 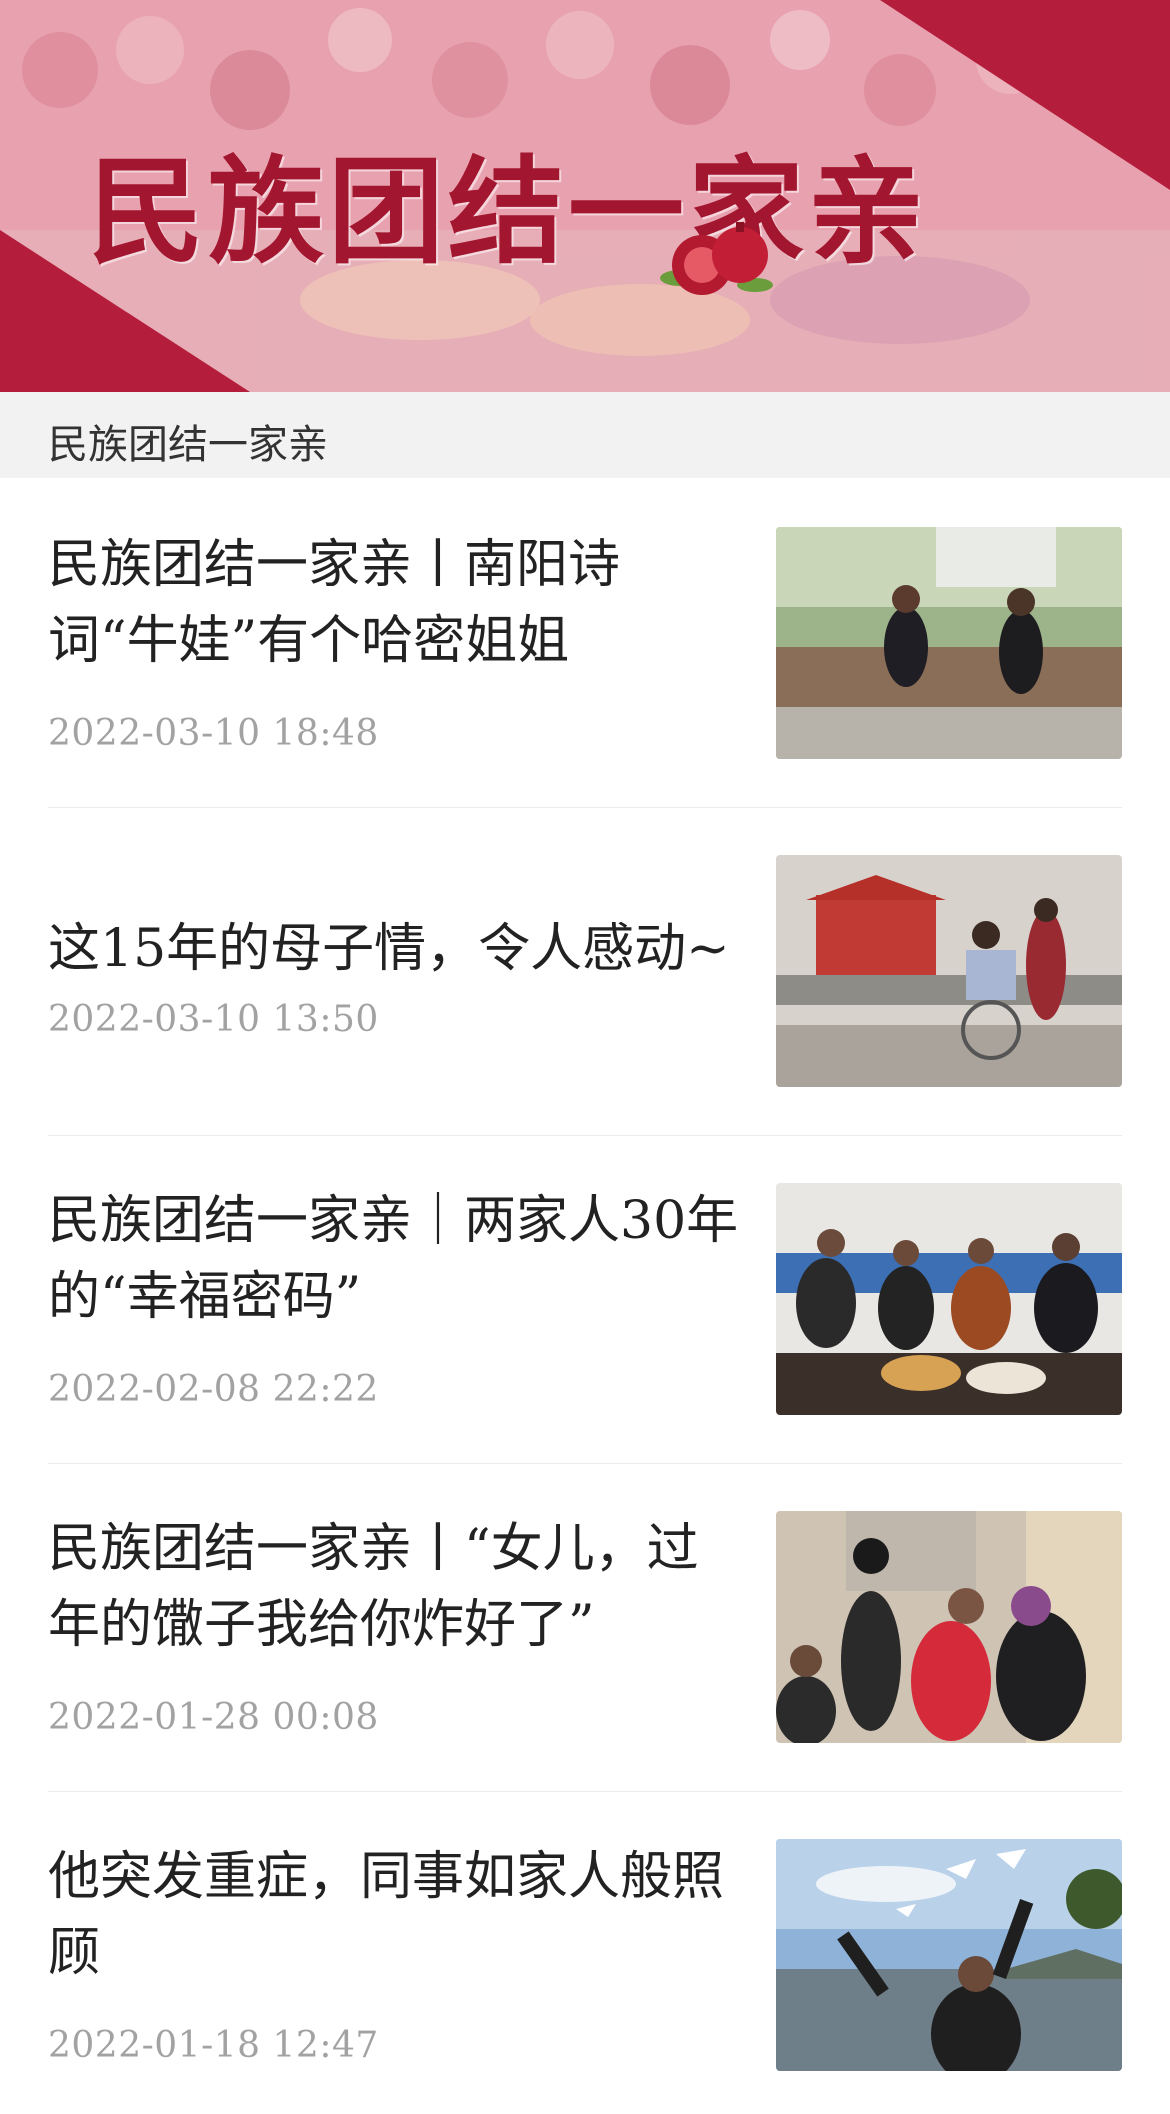 I want to click on article-headline: 民族团结一家亲丨“女儿，过年的馓子我给你炸好了”, so click(x=373, y=1587).